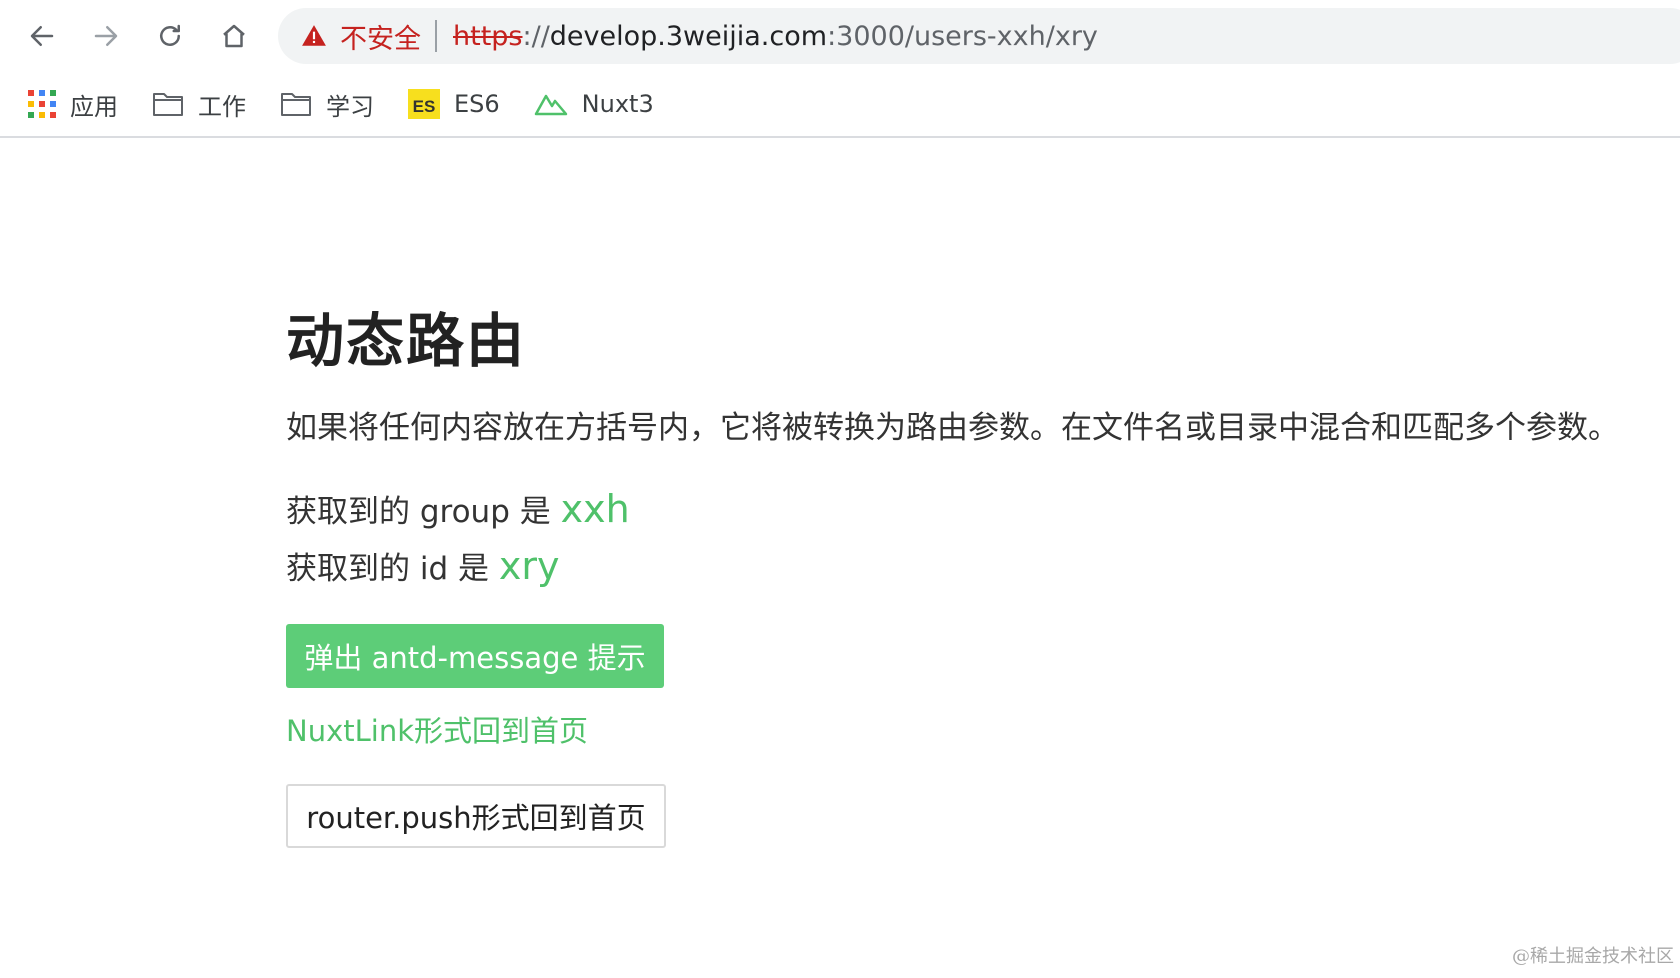  I want to click on bookmark-label: 学习, so click(350, 106).